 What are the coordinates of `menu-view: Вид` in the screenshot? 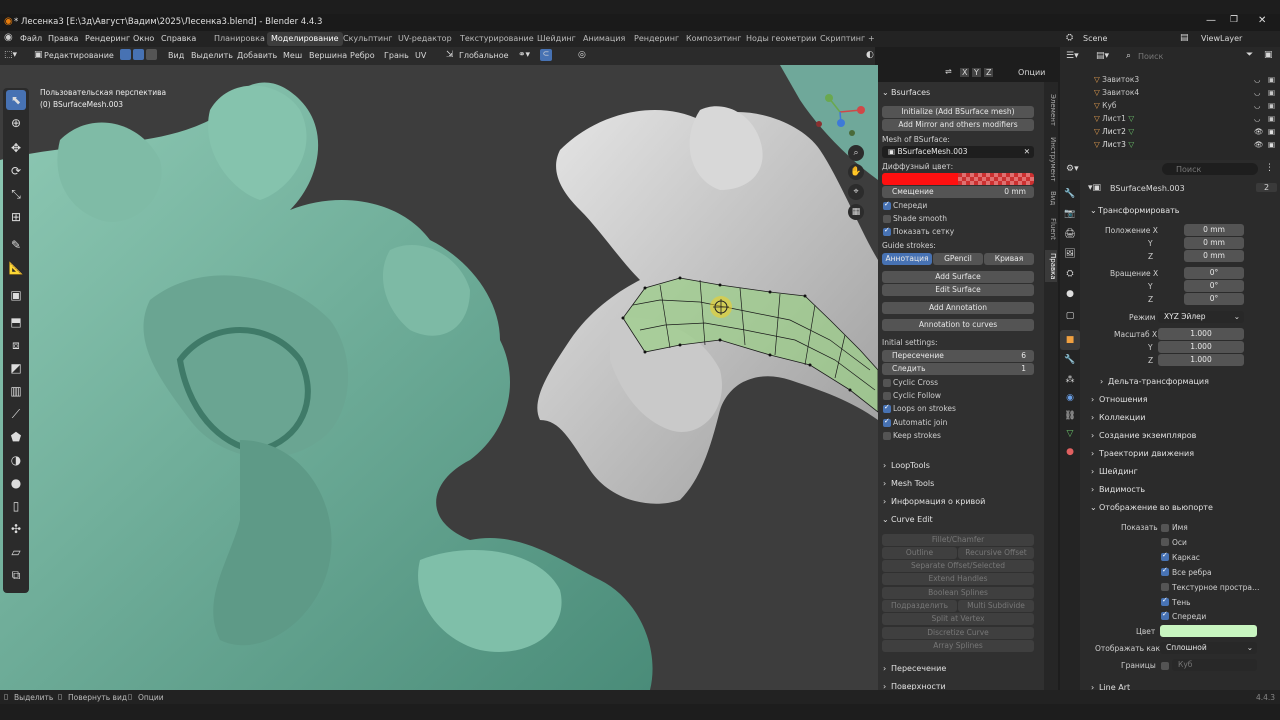 It's located at (176, 55).